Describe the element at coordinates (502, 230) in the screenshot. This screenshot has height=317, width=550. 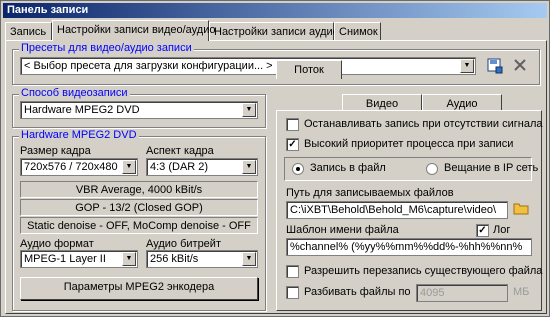
I see `log-label: Лог` at that location.